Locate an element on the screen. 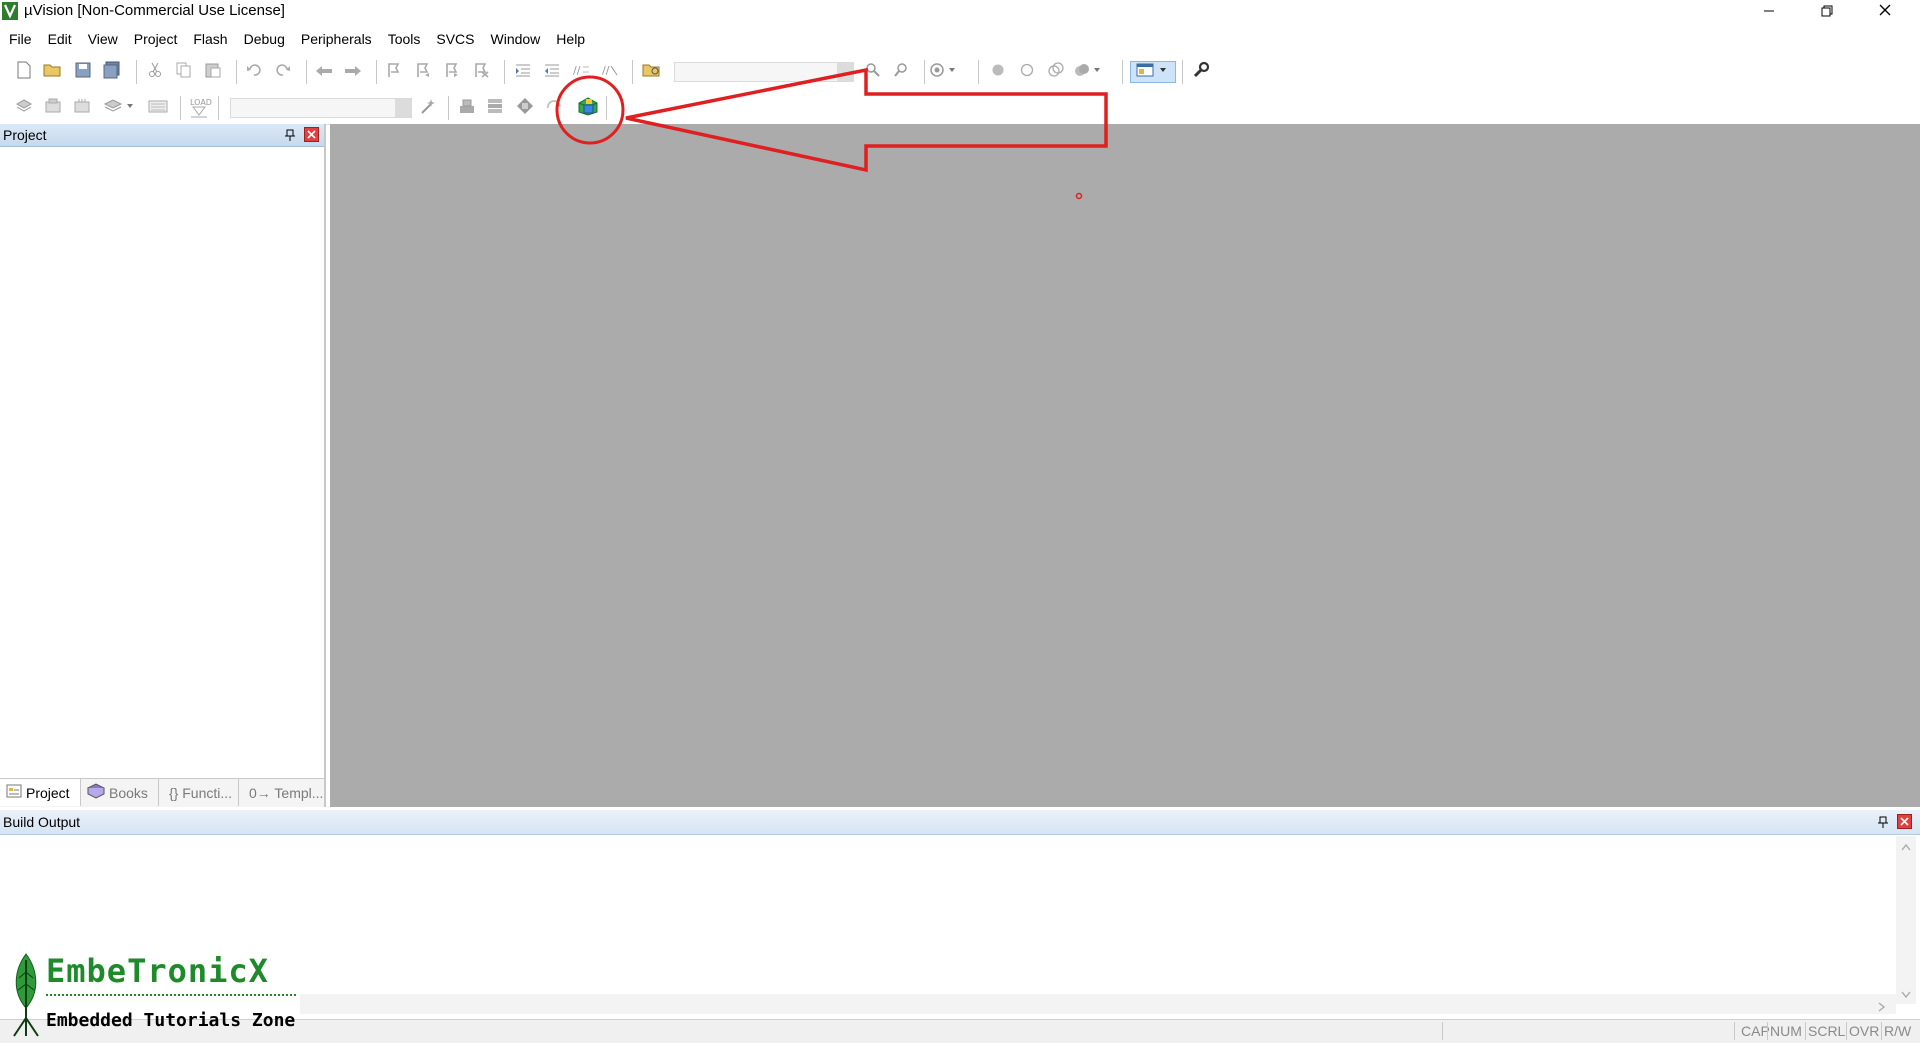 Image resolution: width=1920 pixels, height=1043 pixels. menu-view: View is located at coordinates (103, 39).